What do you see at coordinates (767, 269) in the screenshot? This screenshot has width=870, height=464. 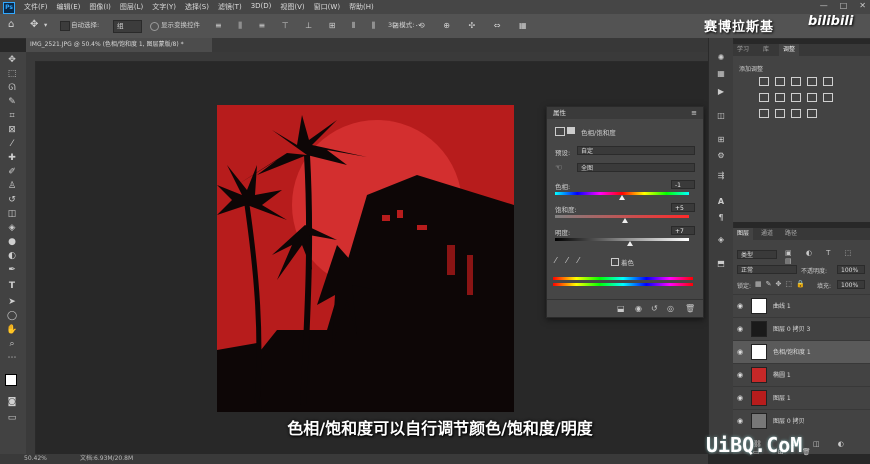 I see `blend-mode-dropdown: 正常` at bounding box center [767, 269].